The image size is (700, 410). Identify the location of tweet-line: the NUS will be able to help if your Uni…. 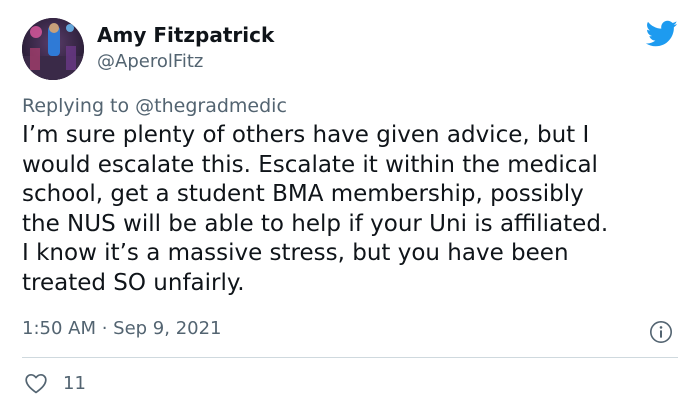
(315, 223).